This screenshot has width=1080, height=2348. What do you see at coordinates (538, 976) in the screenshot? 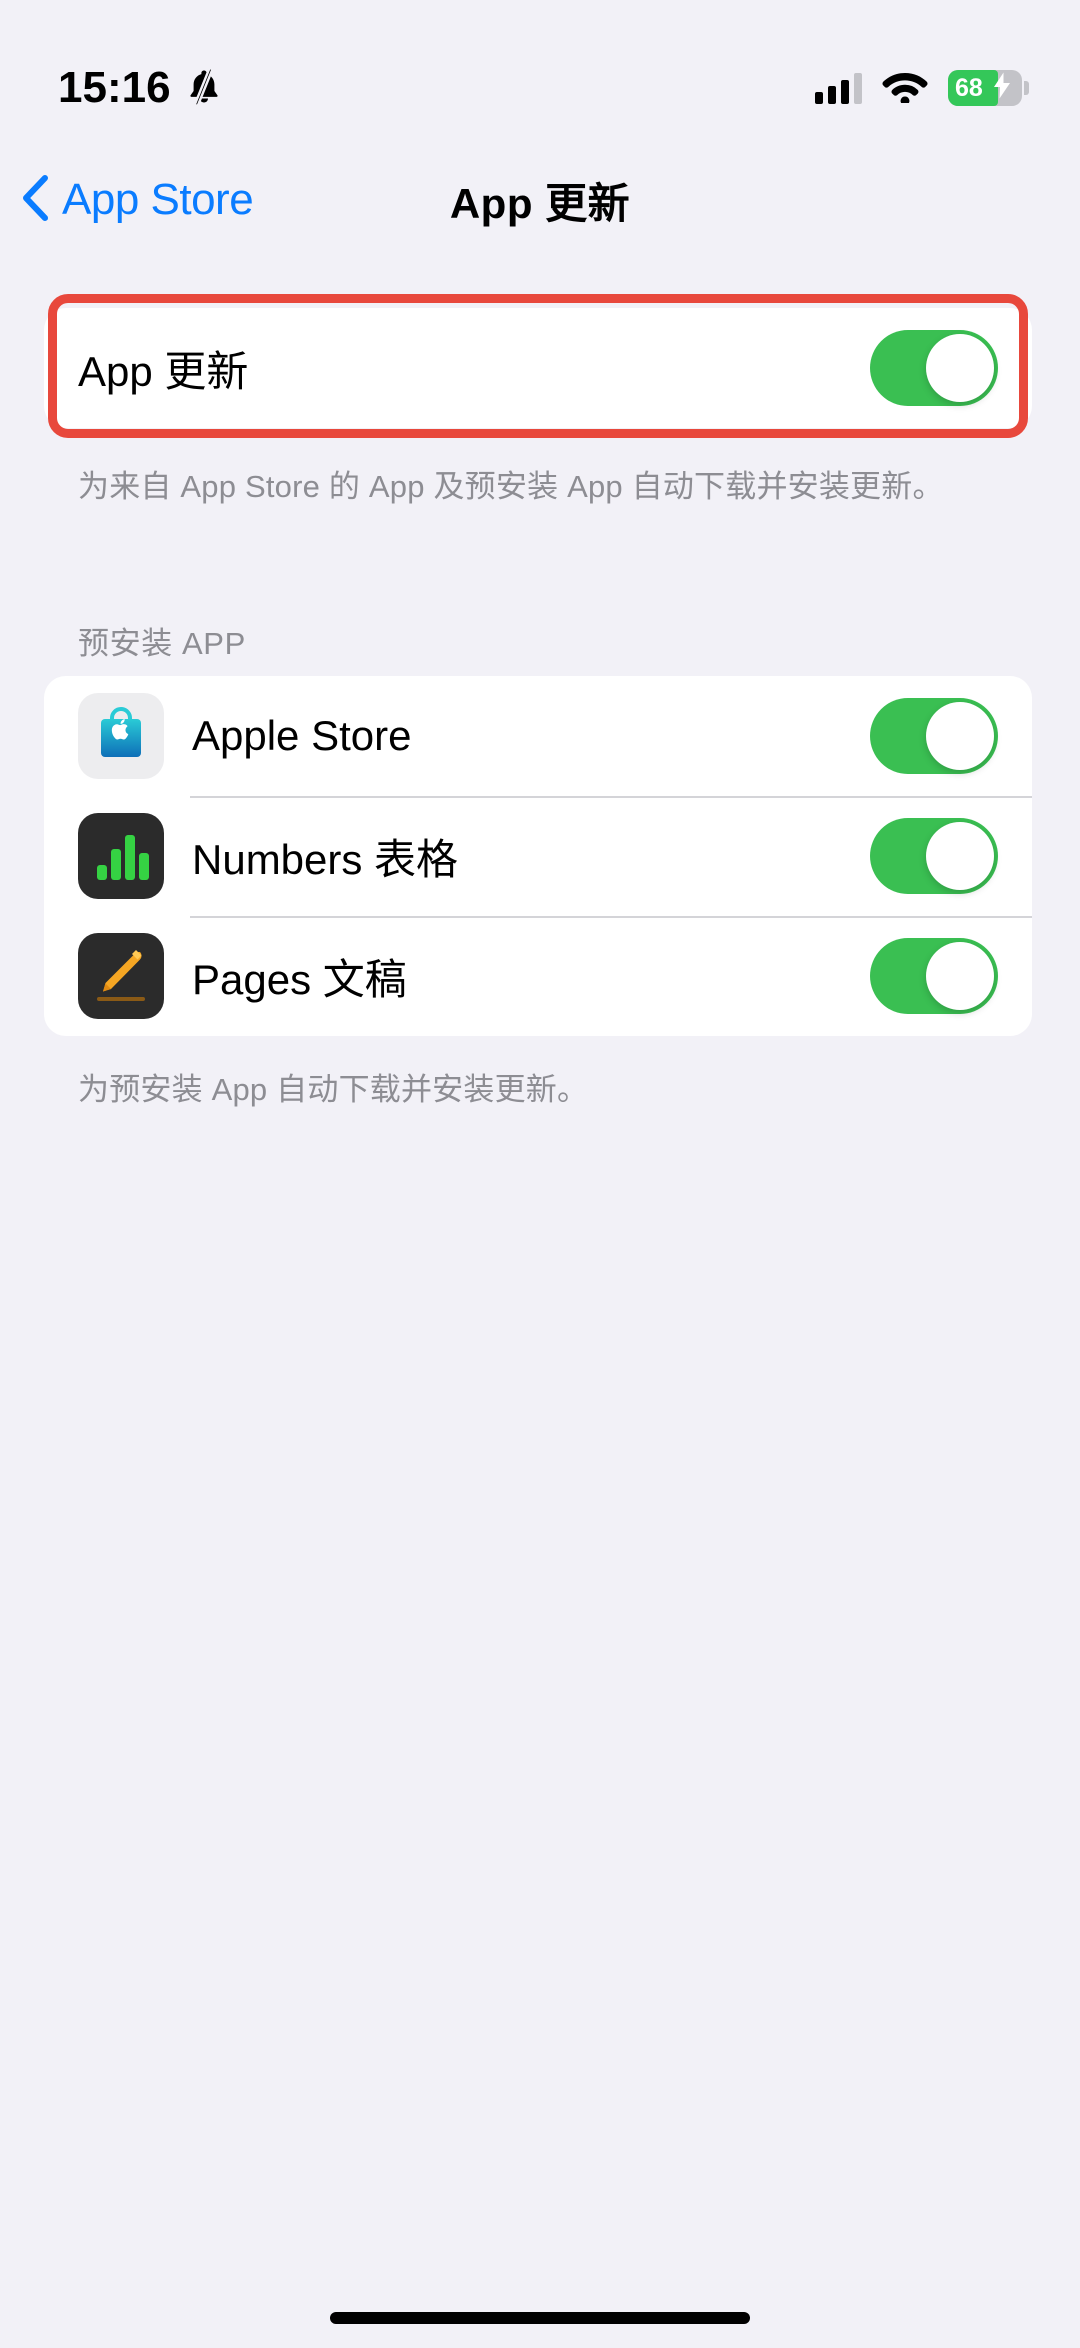
I see `list-item-pages: Pages 文稿` at bounding box center [538, 976].